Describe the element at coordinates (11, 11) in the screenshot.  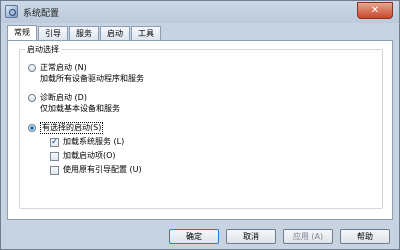
I see `system-config-icon` at that location.